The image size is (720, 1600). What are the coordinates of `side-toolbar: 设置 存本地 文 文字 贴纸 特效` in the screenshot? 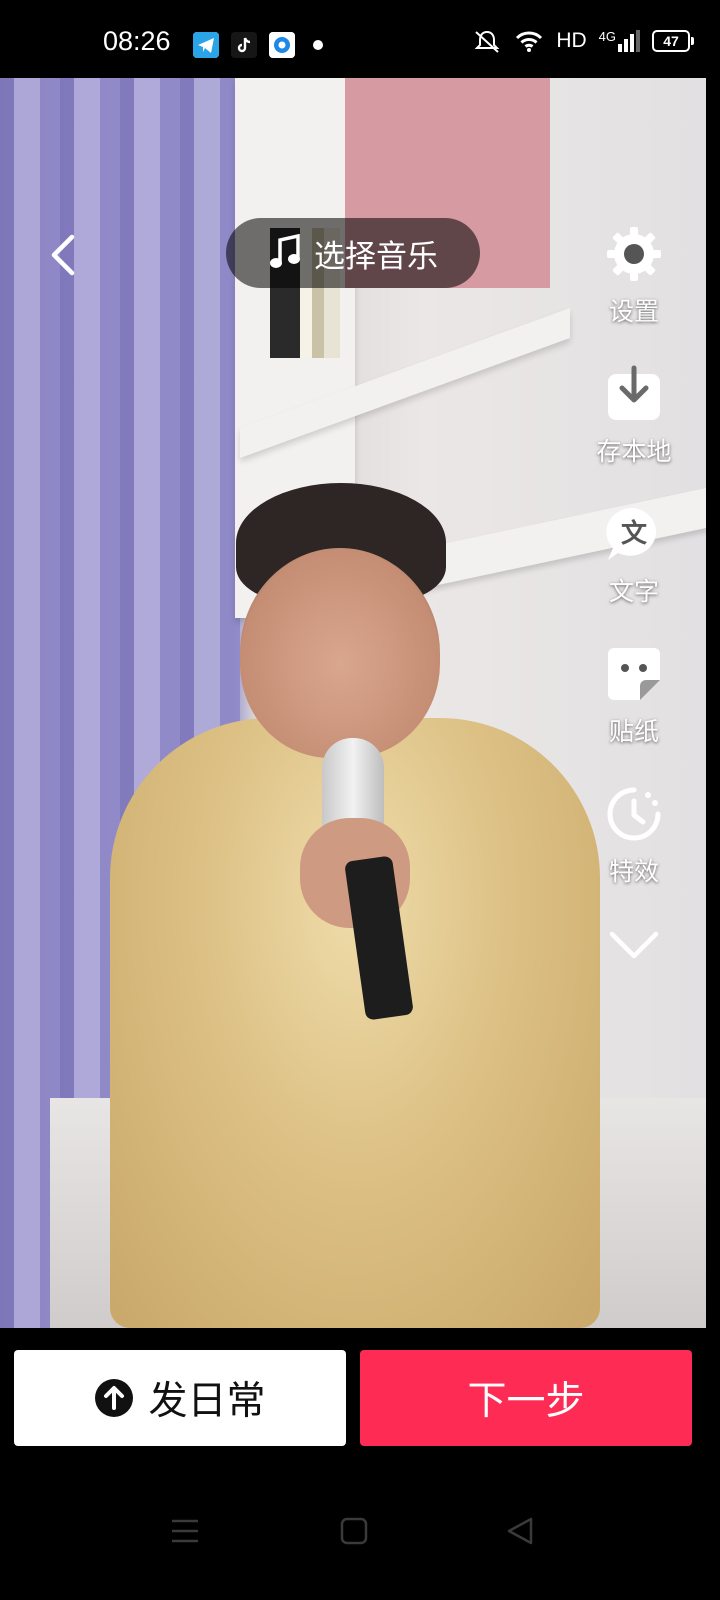 It's located at (634, 596).